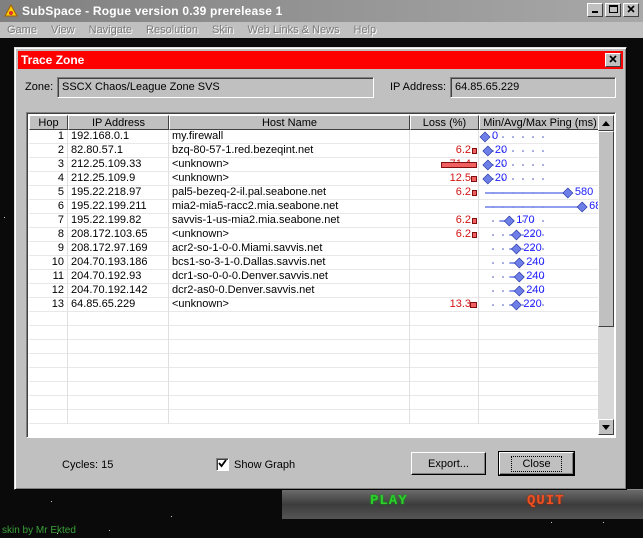 This screenshot has width=643, height=538. Describe the element at coordinates (444, 122) in the screenshot. I see `col-loss: Loss (%)` at that location.